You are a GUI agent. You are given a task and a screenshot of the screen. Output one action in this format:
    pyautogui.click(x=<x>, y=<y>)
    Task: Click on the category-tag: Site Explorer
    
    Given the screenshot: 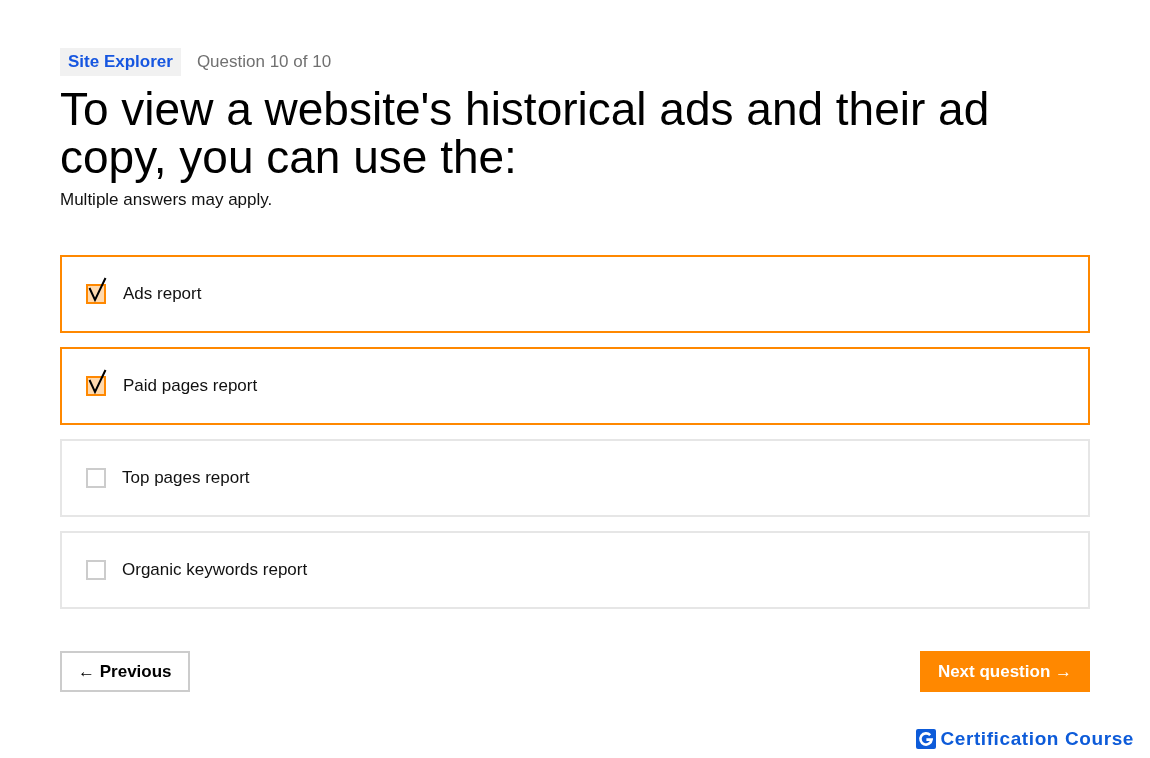 What is the action you would take?
    pyautogui.click(x=120, y=62)
    